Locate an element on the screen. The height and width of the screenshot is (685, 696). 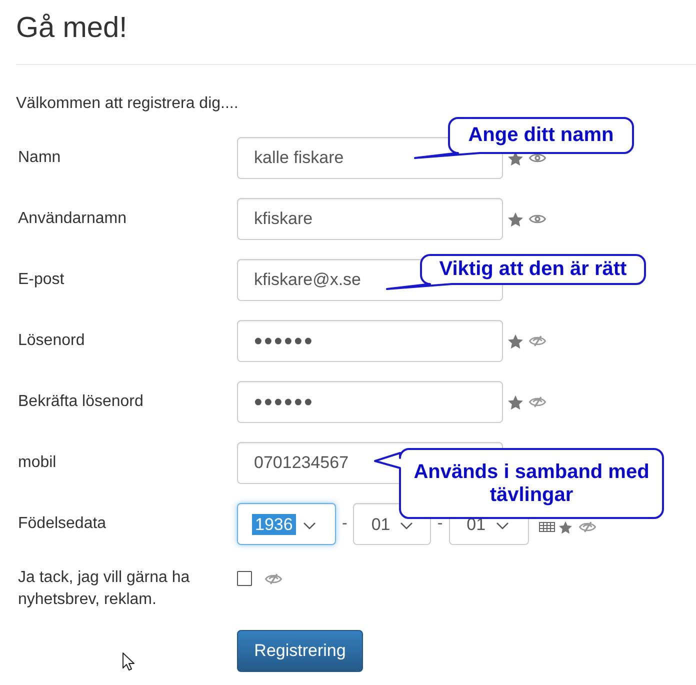
page-title: Gå med! is located at coordinates (72, 28).